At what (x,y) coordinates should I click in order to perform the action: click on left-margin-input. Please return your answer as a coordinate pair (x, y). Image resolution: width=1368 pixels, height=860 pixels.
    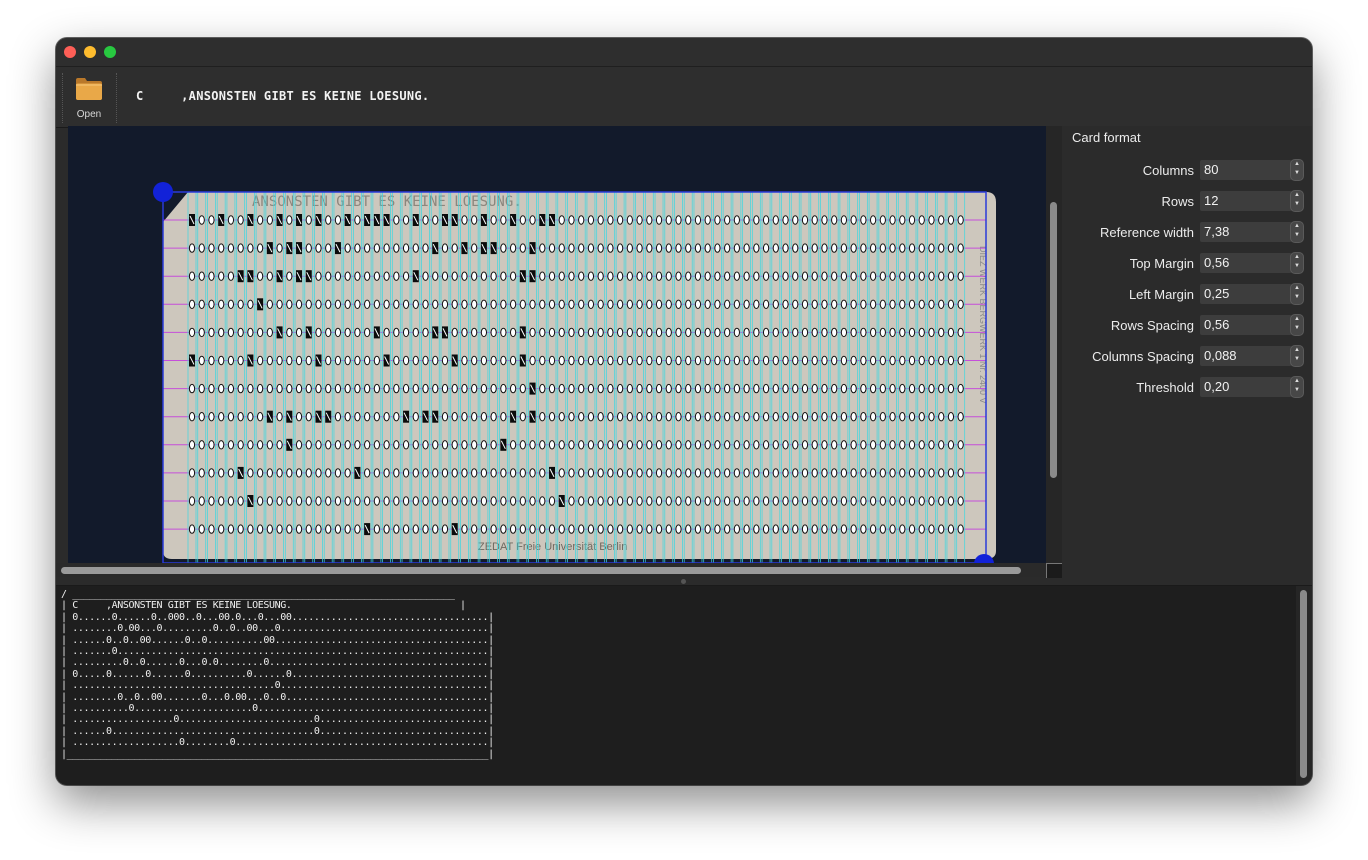
    Looking at the image, I should click on (1246, 294).